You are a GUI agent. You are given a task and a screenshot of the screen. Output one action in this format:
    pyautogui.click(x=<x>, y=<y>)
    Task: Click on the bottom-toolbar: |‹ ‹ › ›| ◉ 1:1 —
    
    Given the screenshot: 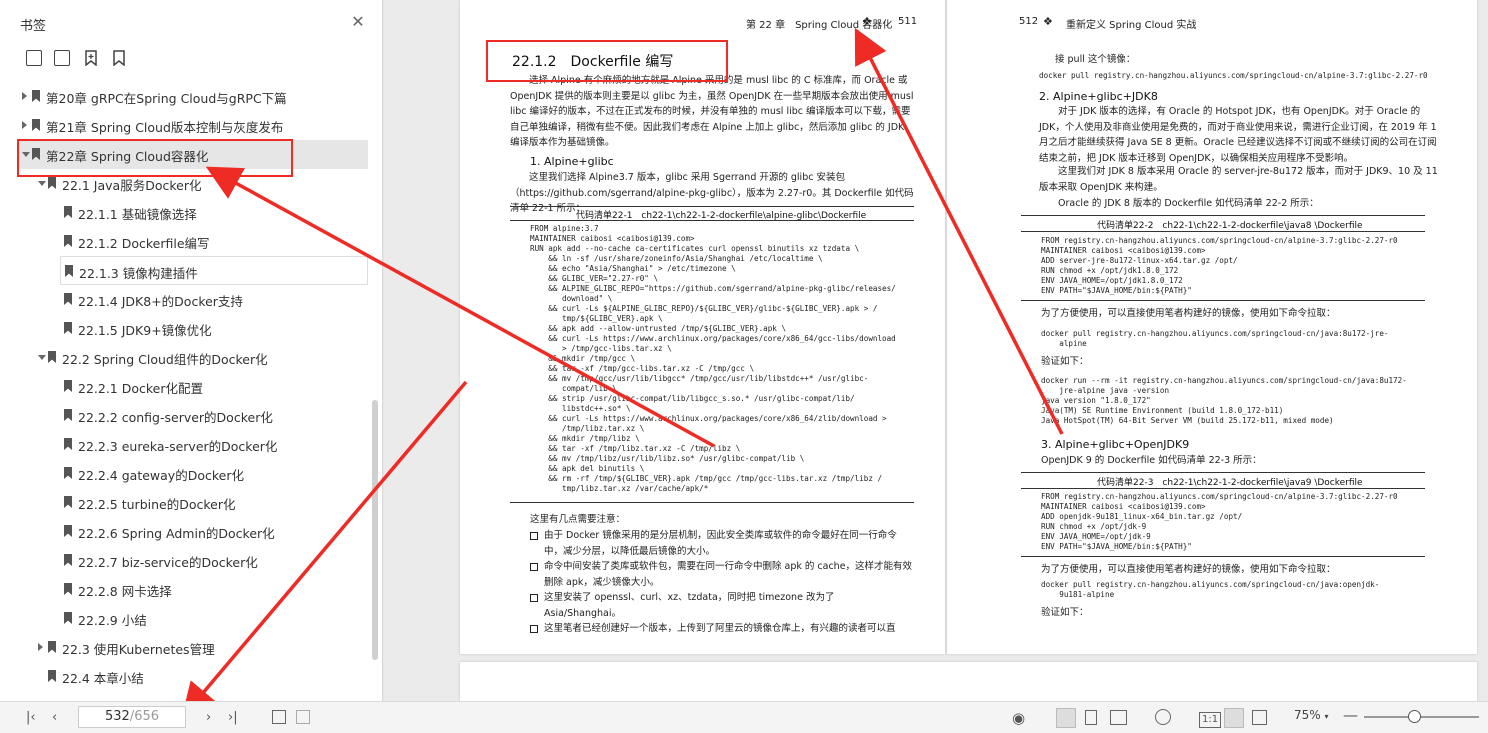 What is the action you would take?
    pyautogui.click(x=744, y=717)
    